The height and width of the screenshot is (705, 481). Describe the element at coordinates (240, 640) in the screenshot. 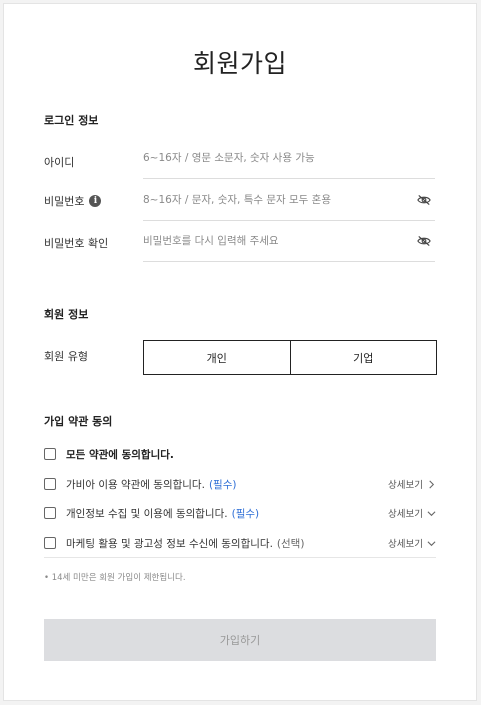

I see `signup-submit-button: 가입하기` at that location.